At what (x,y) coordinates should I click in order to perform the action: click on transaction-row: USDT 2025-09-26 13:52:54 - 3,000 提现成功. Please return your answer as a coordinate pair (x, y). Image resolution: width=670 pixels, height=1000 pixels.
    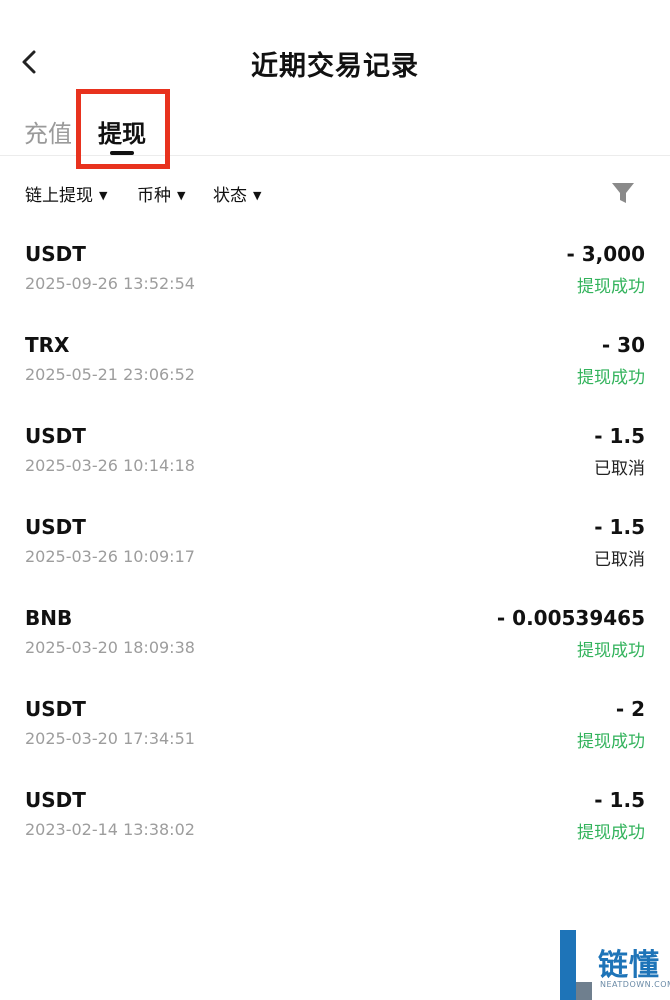
    Looking at the image, I should click on (335, 275).